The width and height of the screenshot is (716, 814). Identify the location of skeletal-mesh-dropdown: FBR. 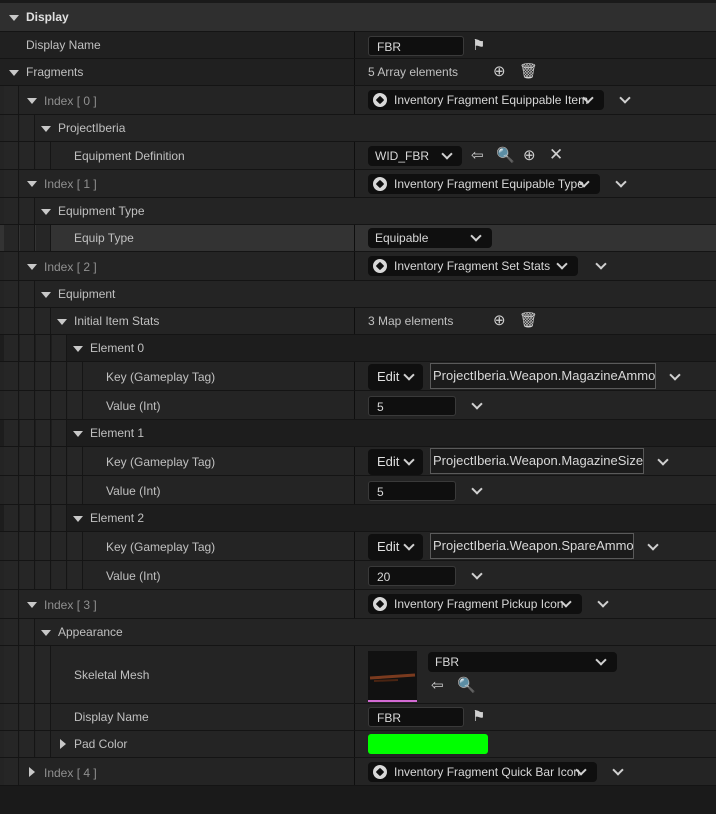
(522, 662).